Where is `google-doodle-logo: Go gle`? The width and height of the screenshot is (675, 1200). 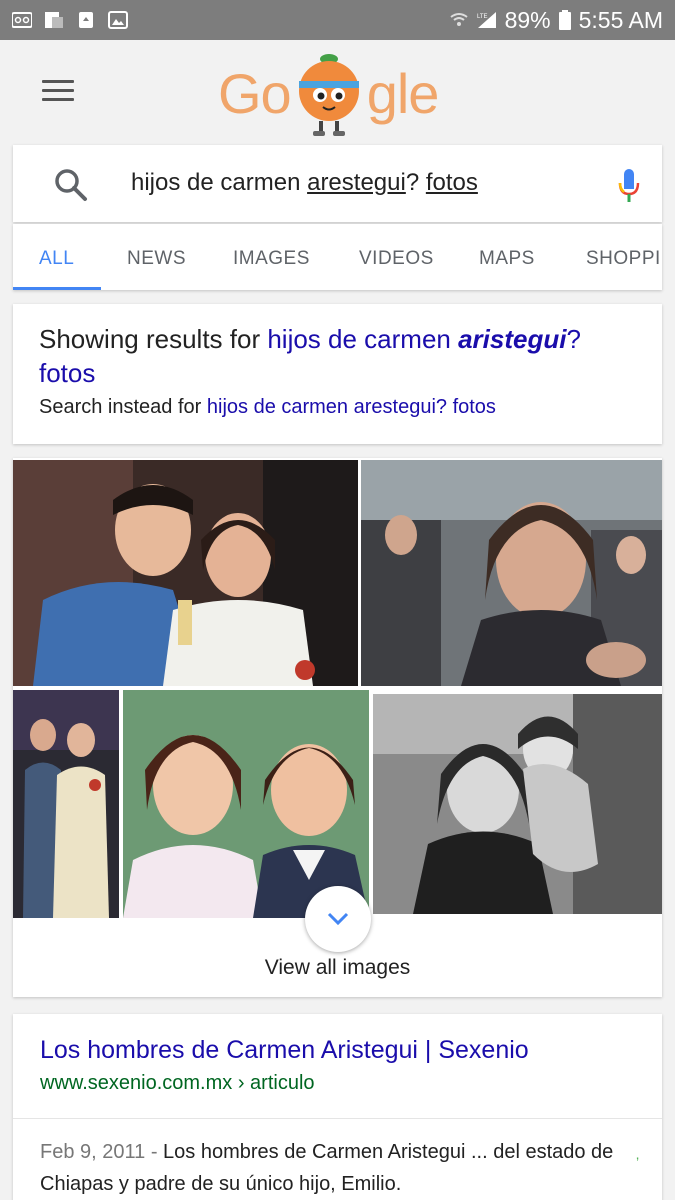
google-doodle-logo: Go gle is located at coordinates (338, 93).